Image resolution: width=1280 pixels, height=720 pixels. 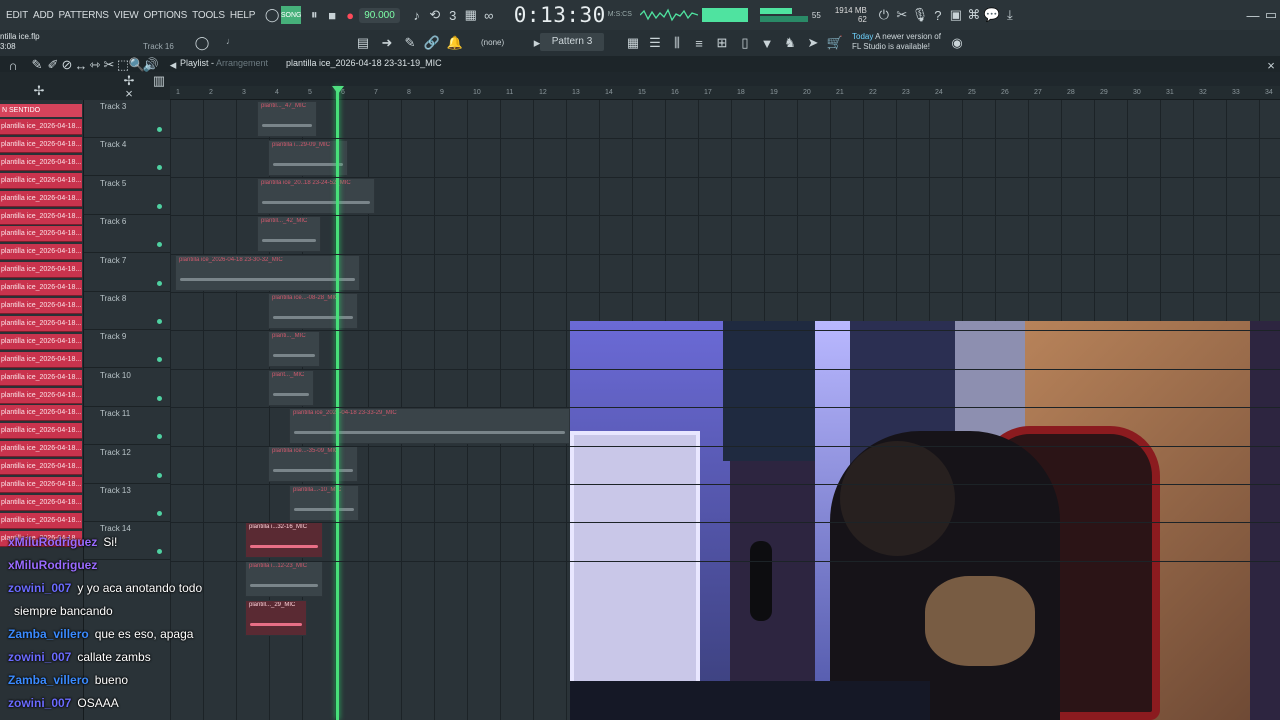 What do you see at coordinates (417, 15) in the screenshot?
I see `metronome-icon: ♪` at bounding box center [417, 15].